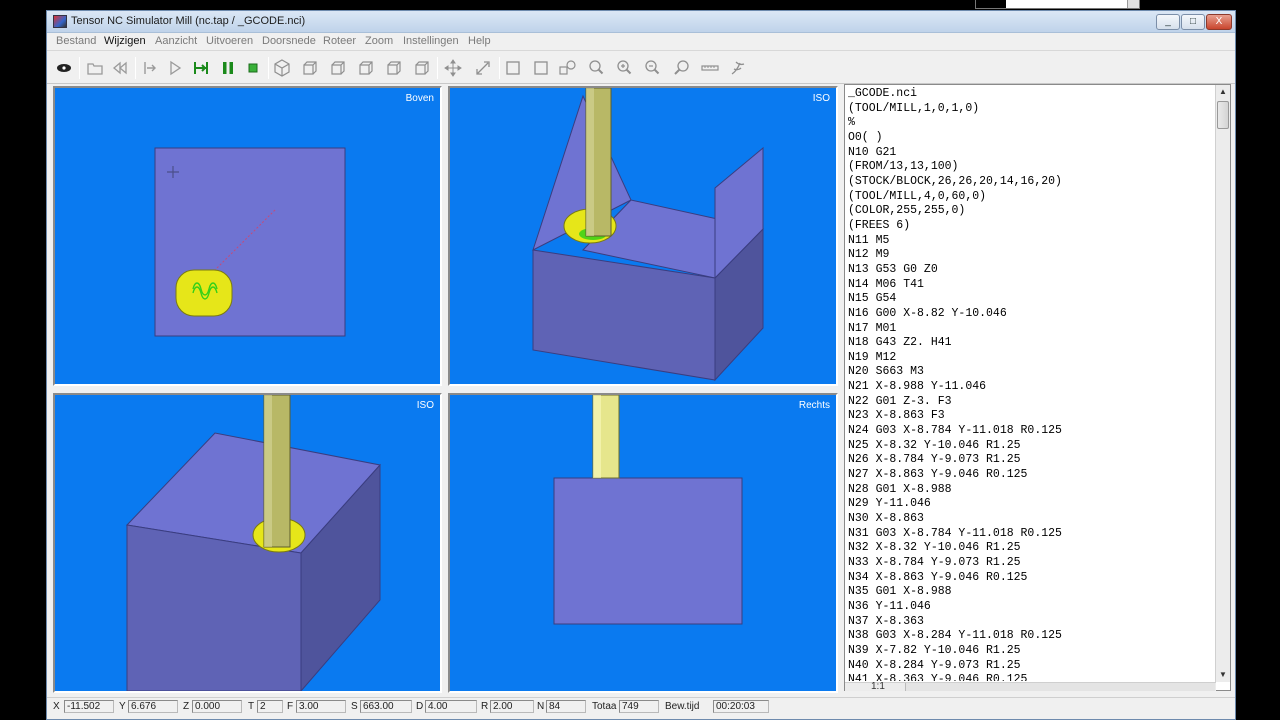 Image resolution: width=1280 pixels, height=720 pixels. What do you see at coordinates (247, 236) in the screenshot?
I see `viewport-top: Boven` at bounding box center [247, 236].